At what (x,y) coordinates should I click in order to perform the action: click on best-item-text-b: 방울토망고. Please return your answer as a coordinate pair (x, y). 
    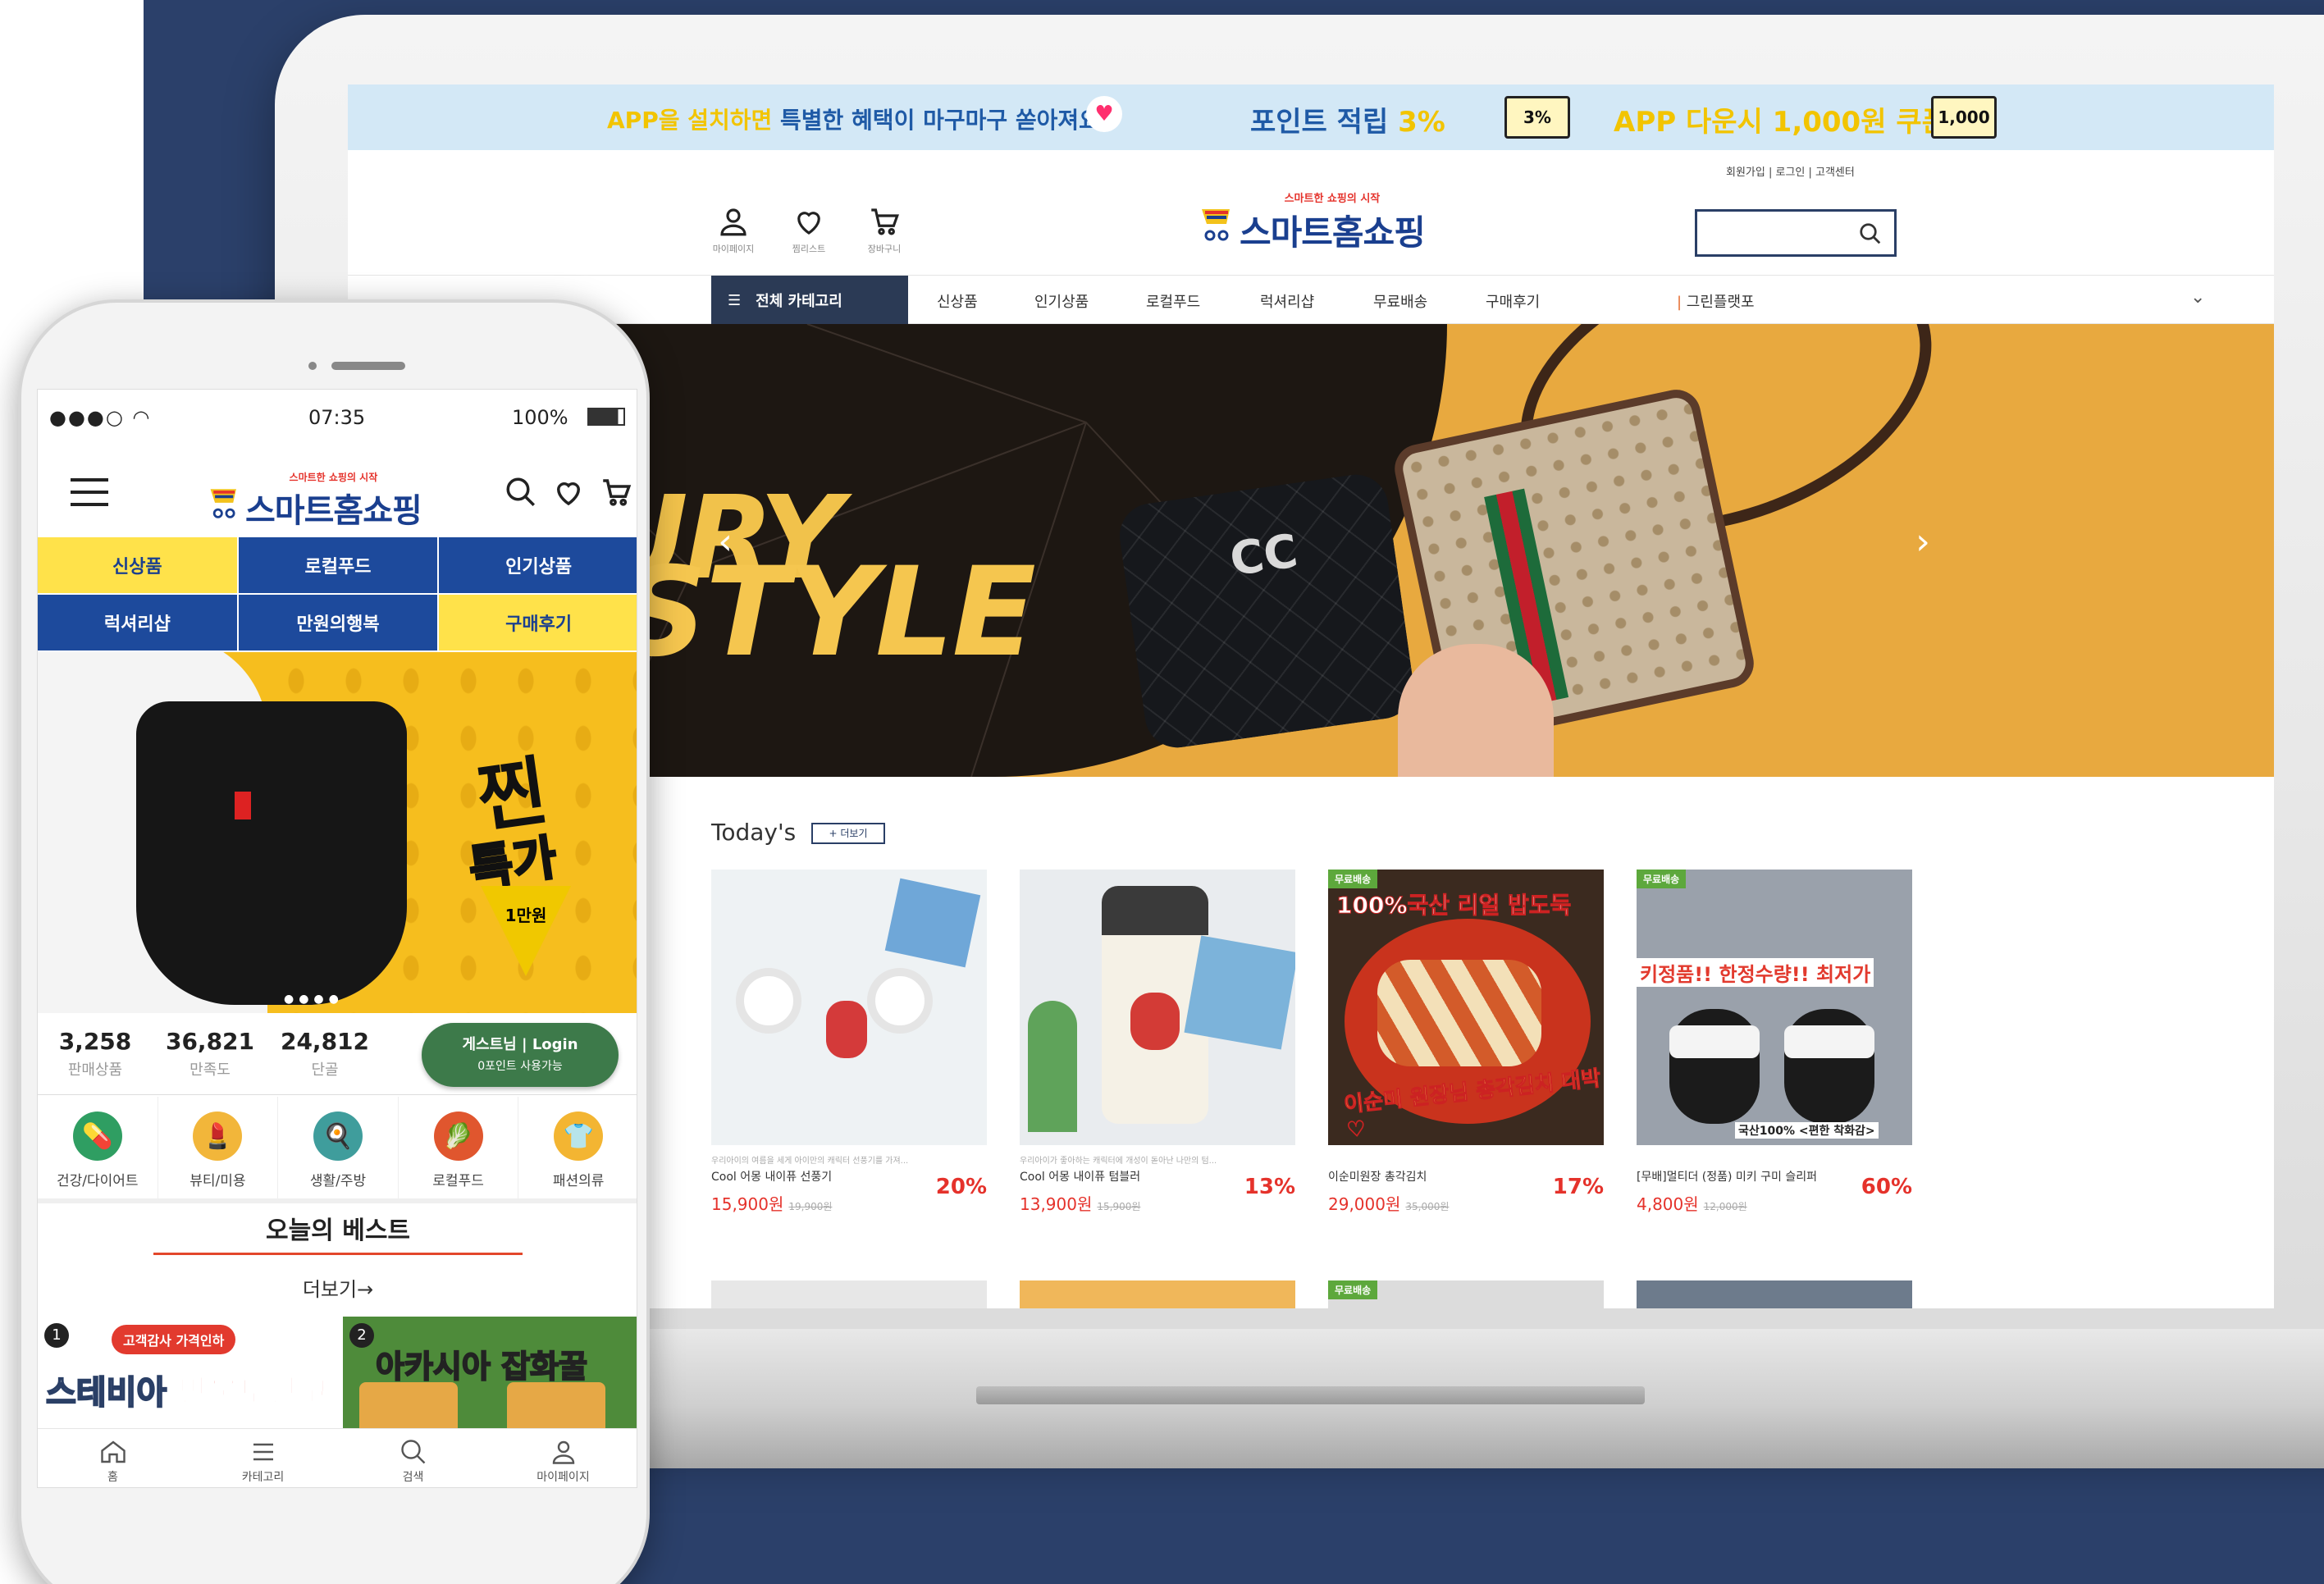
    Looking at the image, I should click on (253, 1393).